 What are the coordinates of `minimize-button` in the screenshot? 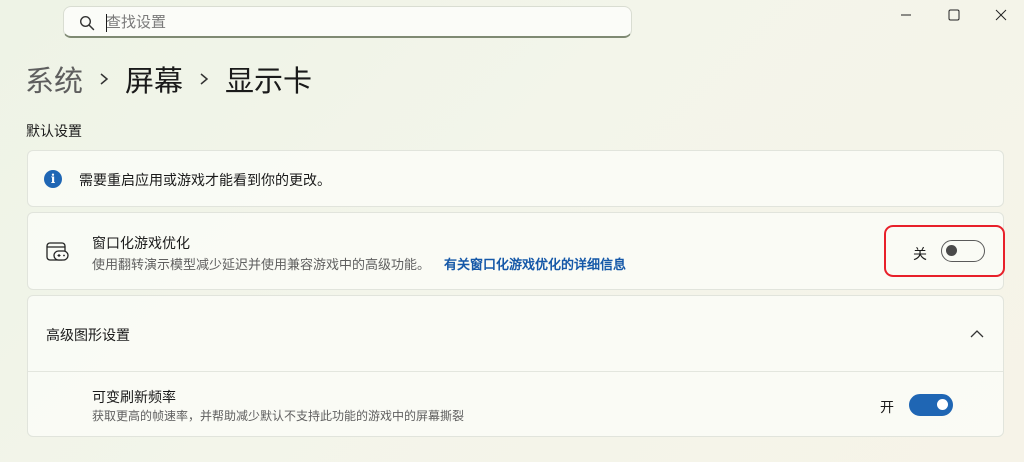 It's located at (906, 15).